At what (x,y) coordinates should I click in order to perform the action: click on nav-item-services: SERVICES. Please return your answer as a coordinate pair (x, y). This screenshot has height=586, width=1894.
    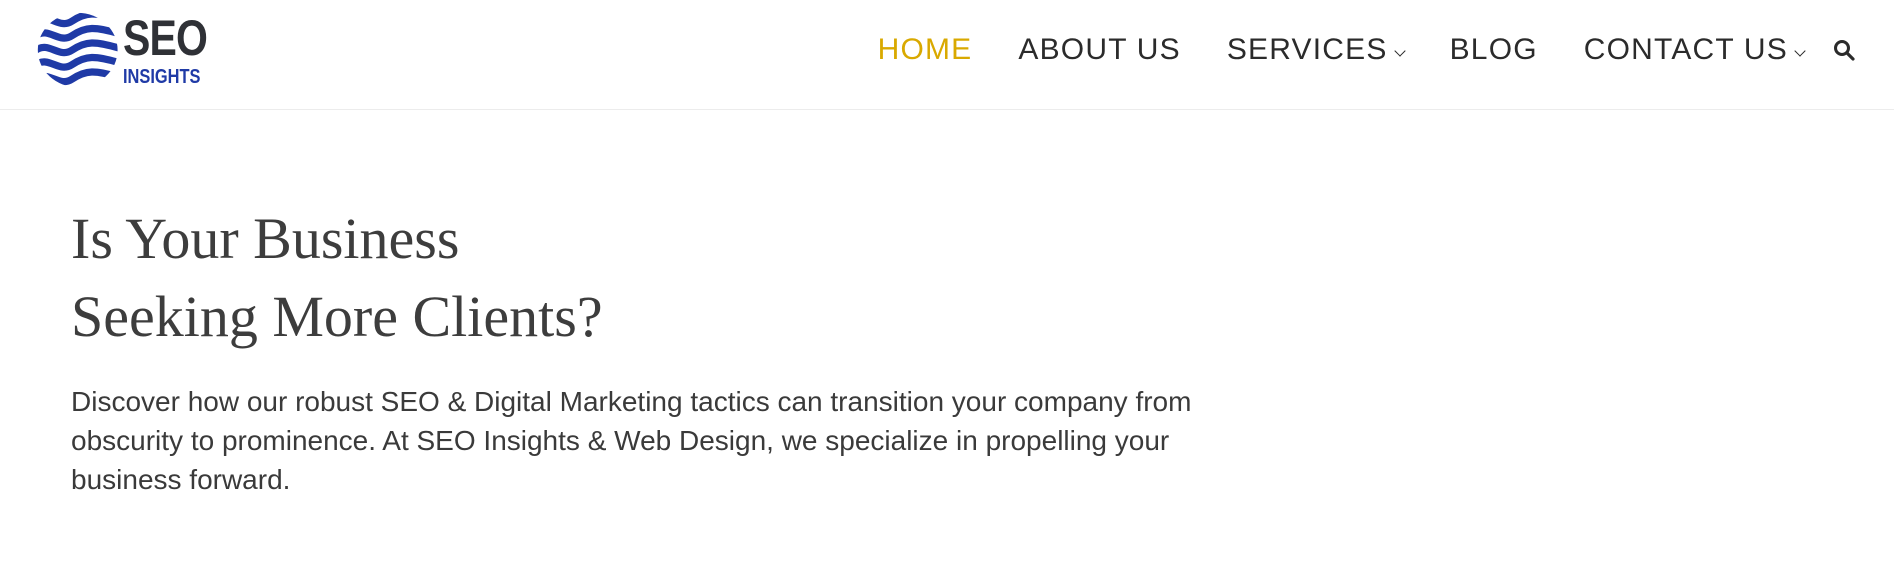
    Looking at the image, I should click on (1316, 50).